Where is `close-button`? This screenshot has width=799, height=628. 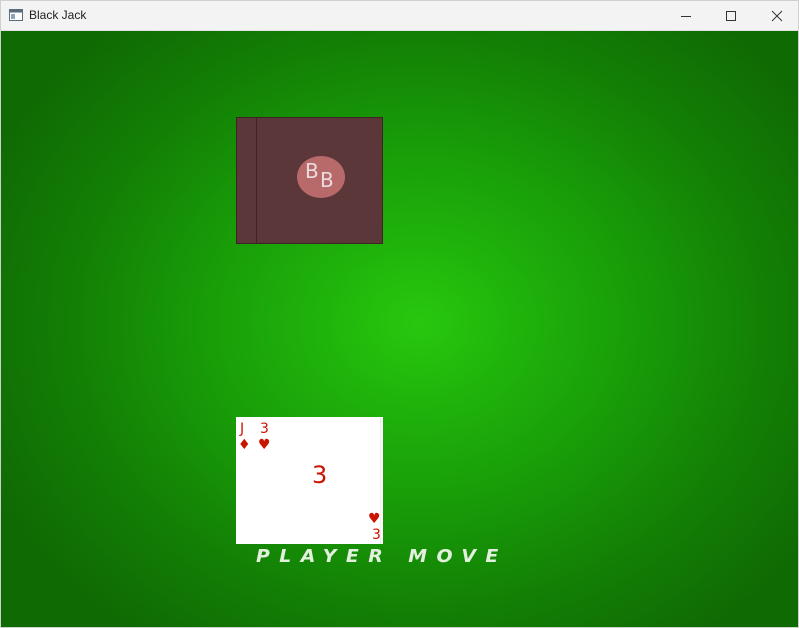 close-button is located at coordinates (776, 15).